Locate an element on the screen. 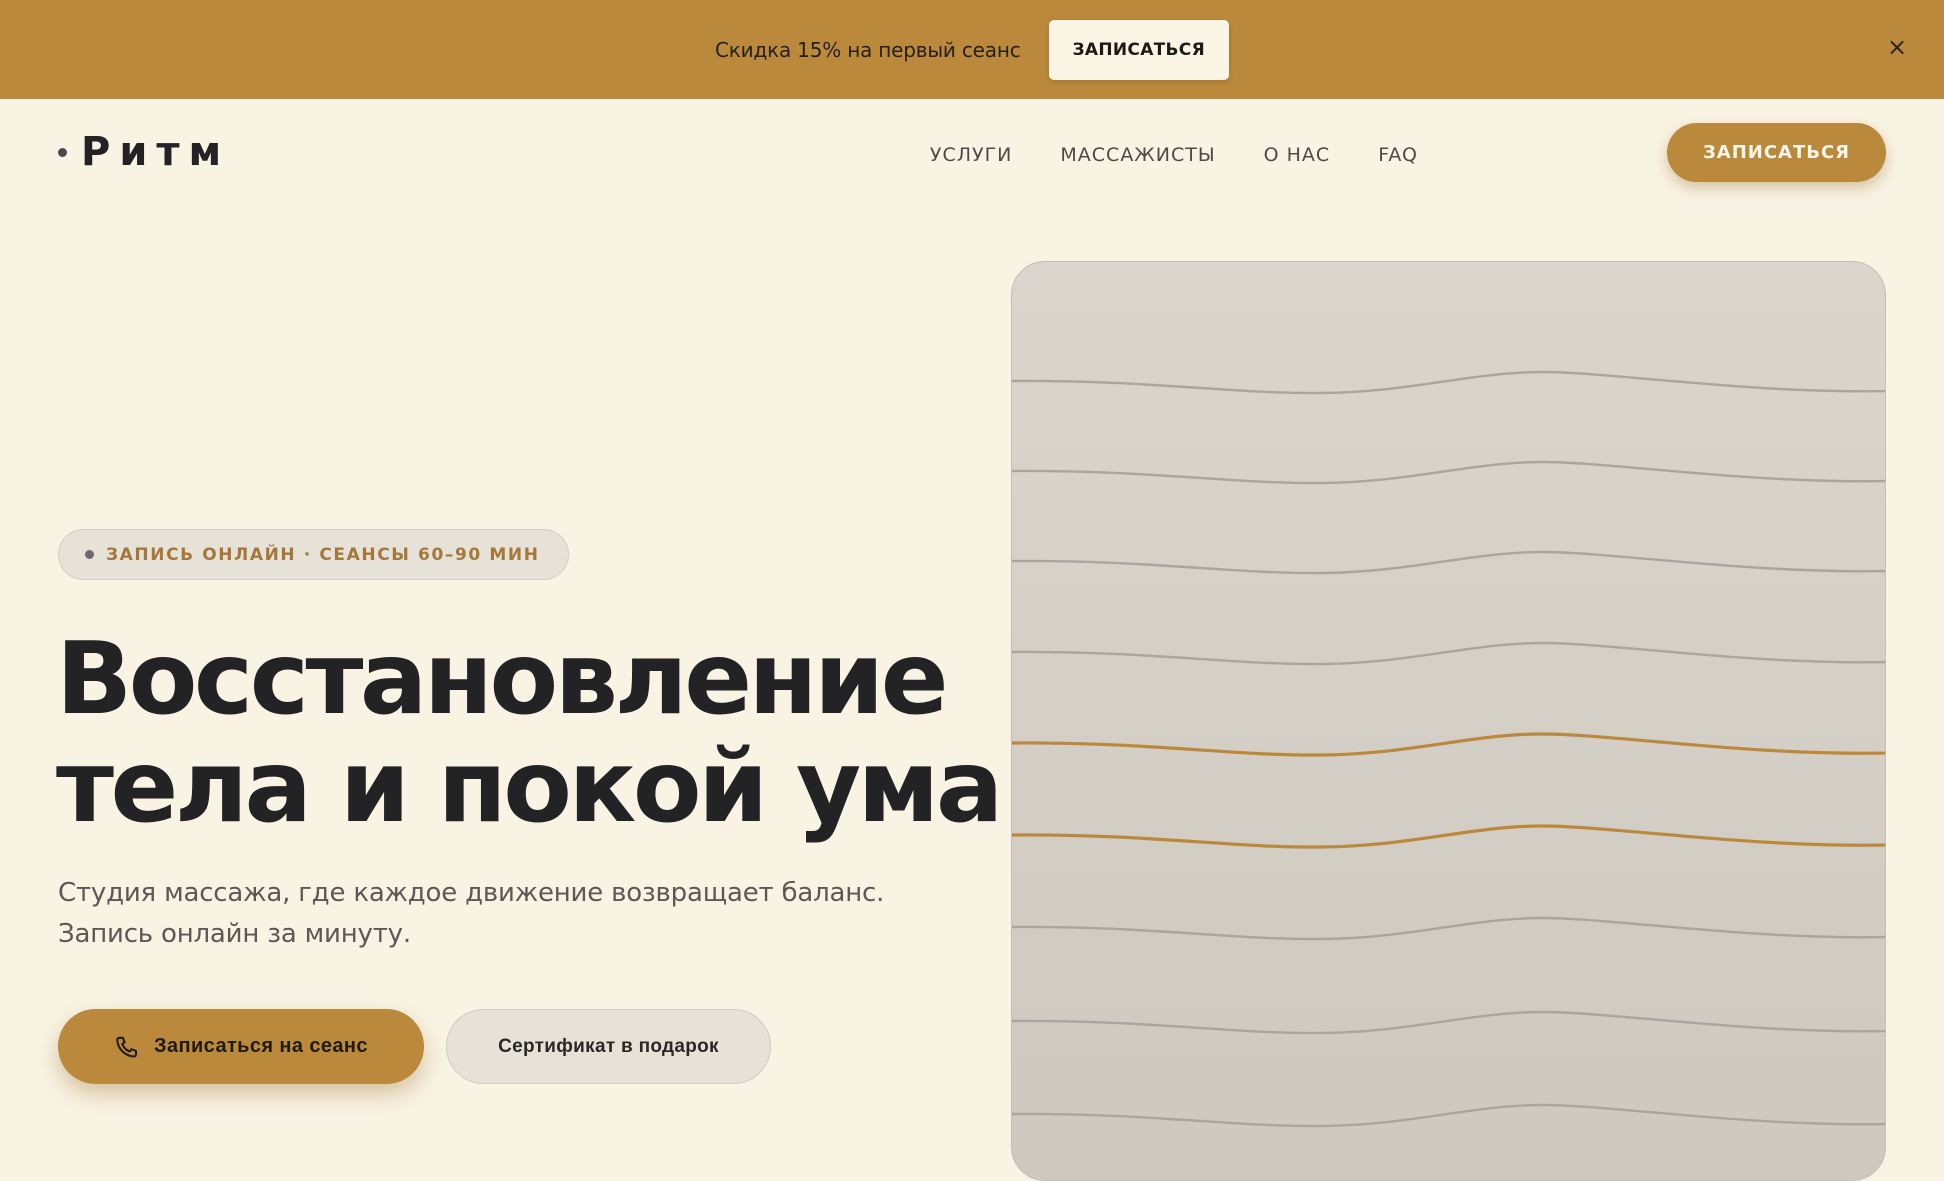 The height and width of the screenshot is (1181, 1944). main-nav: УСЛУГИ МАССАЖИСТЫ О НАС FAQ is located at coordinates (1174, 155).